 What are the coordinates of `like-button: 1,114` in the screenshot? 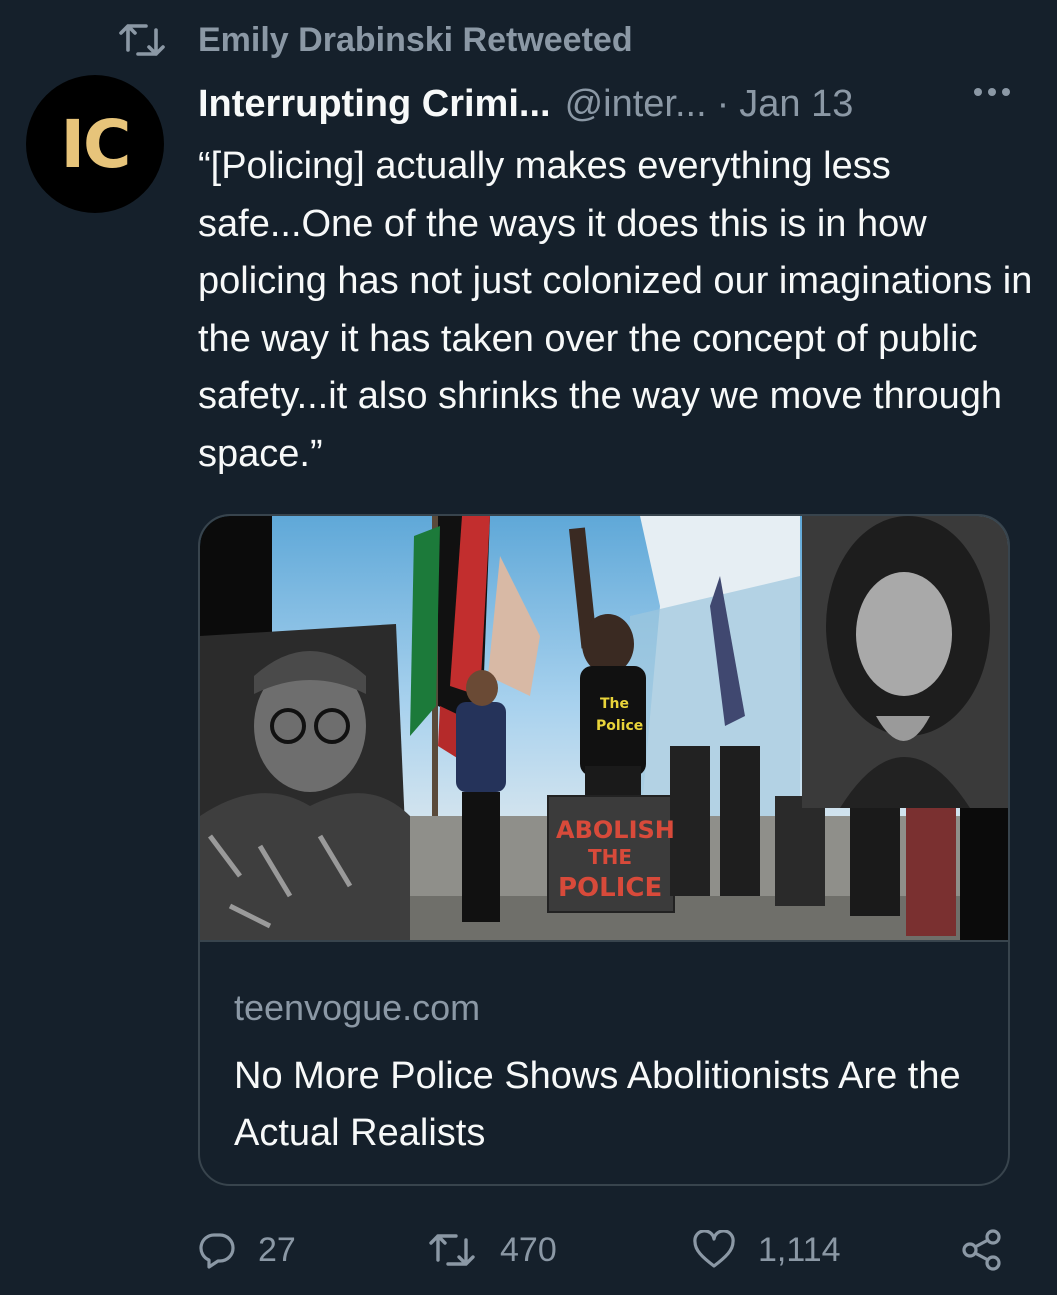 It's located at (766, 1250).